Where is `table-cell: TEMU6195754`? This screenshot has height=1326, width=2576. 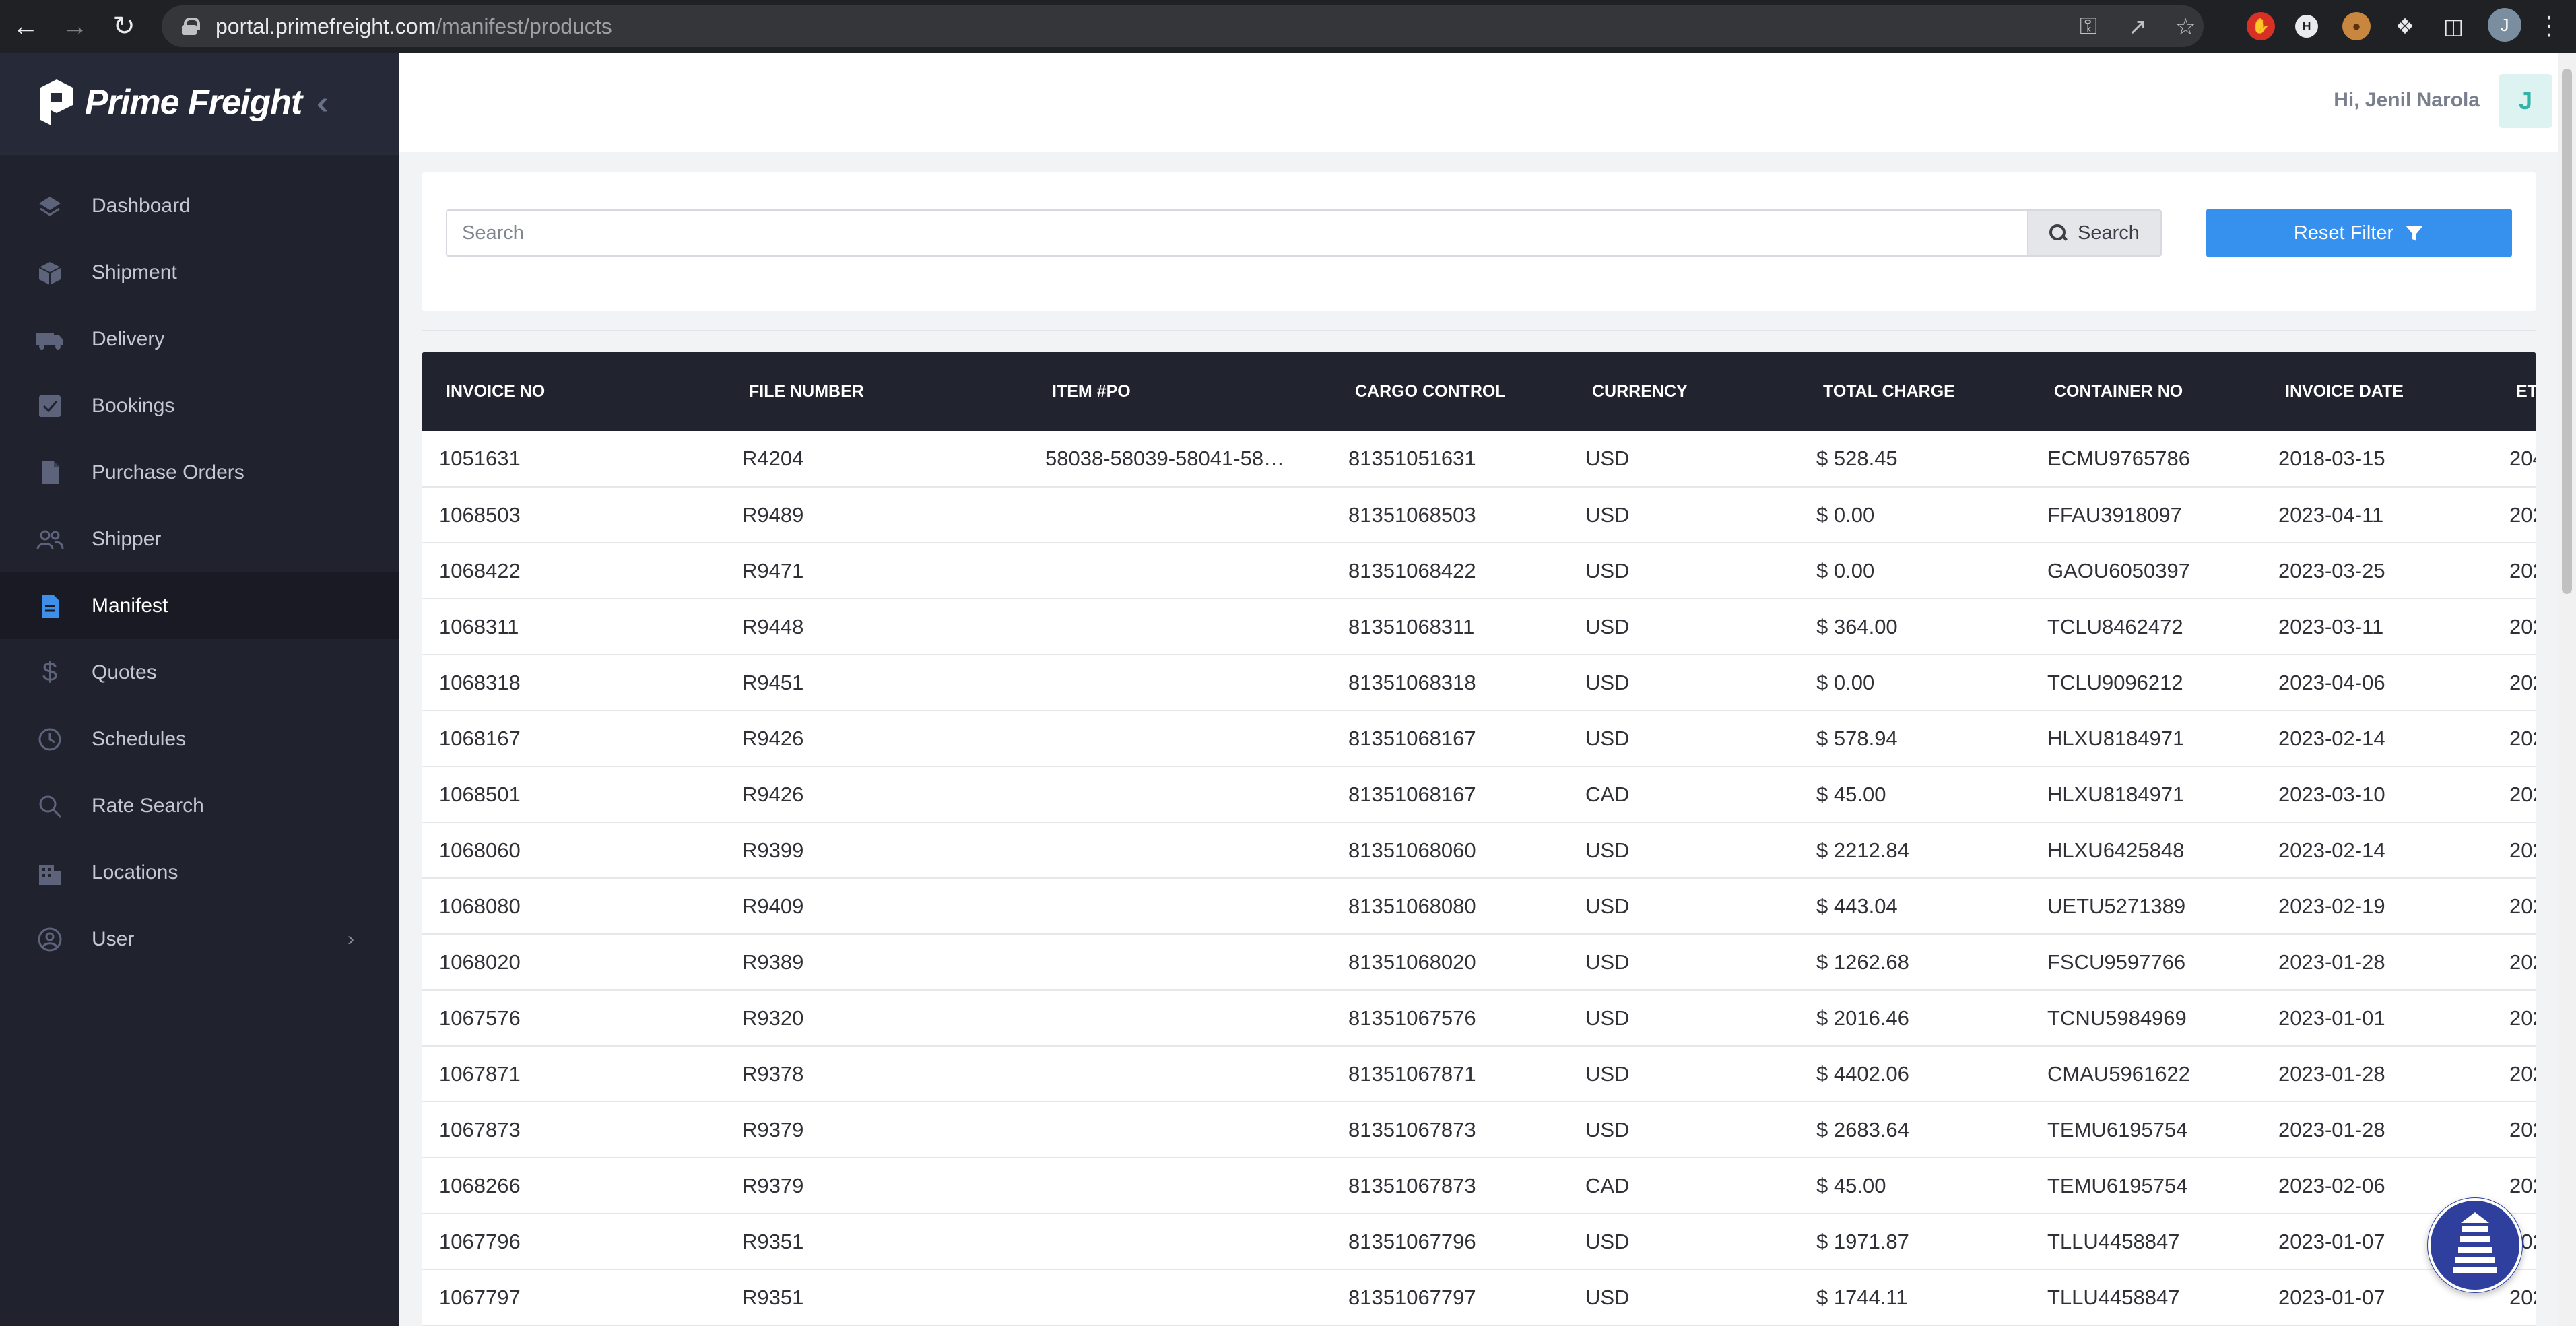 table-cell: TEMU6195754 is located at coordinates (2117, 1129).